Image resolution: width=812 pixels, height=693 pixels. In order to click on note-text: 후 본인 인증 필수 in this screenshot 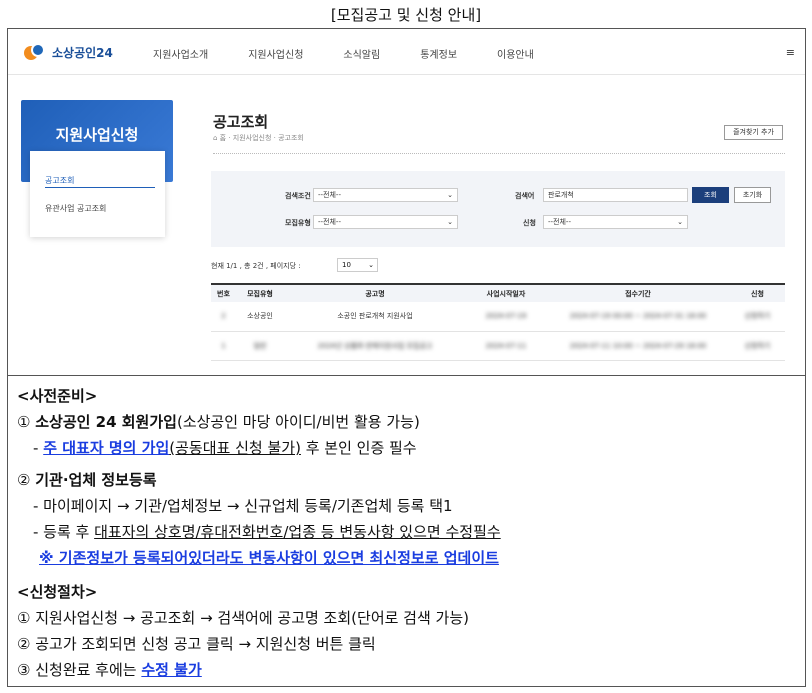, I will do `click(358, 448)`.